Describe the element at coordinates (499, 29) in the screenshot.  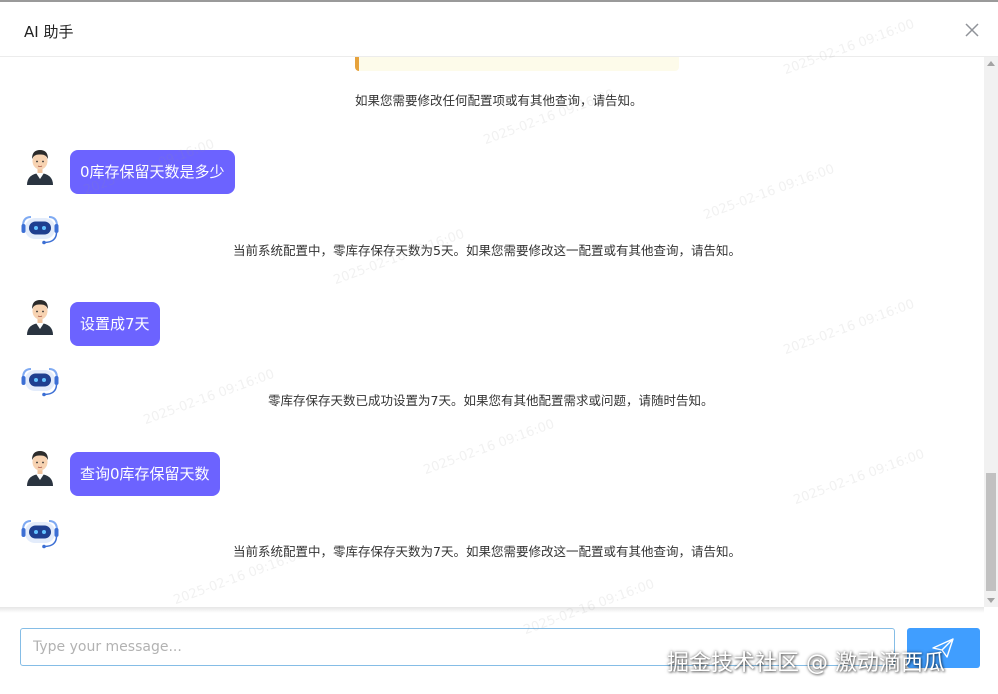
I see `dialog-header: AI 助手` at that location.